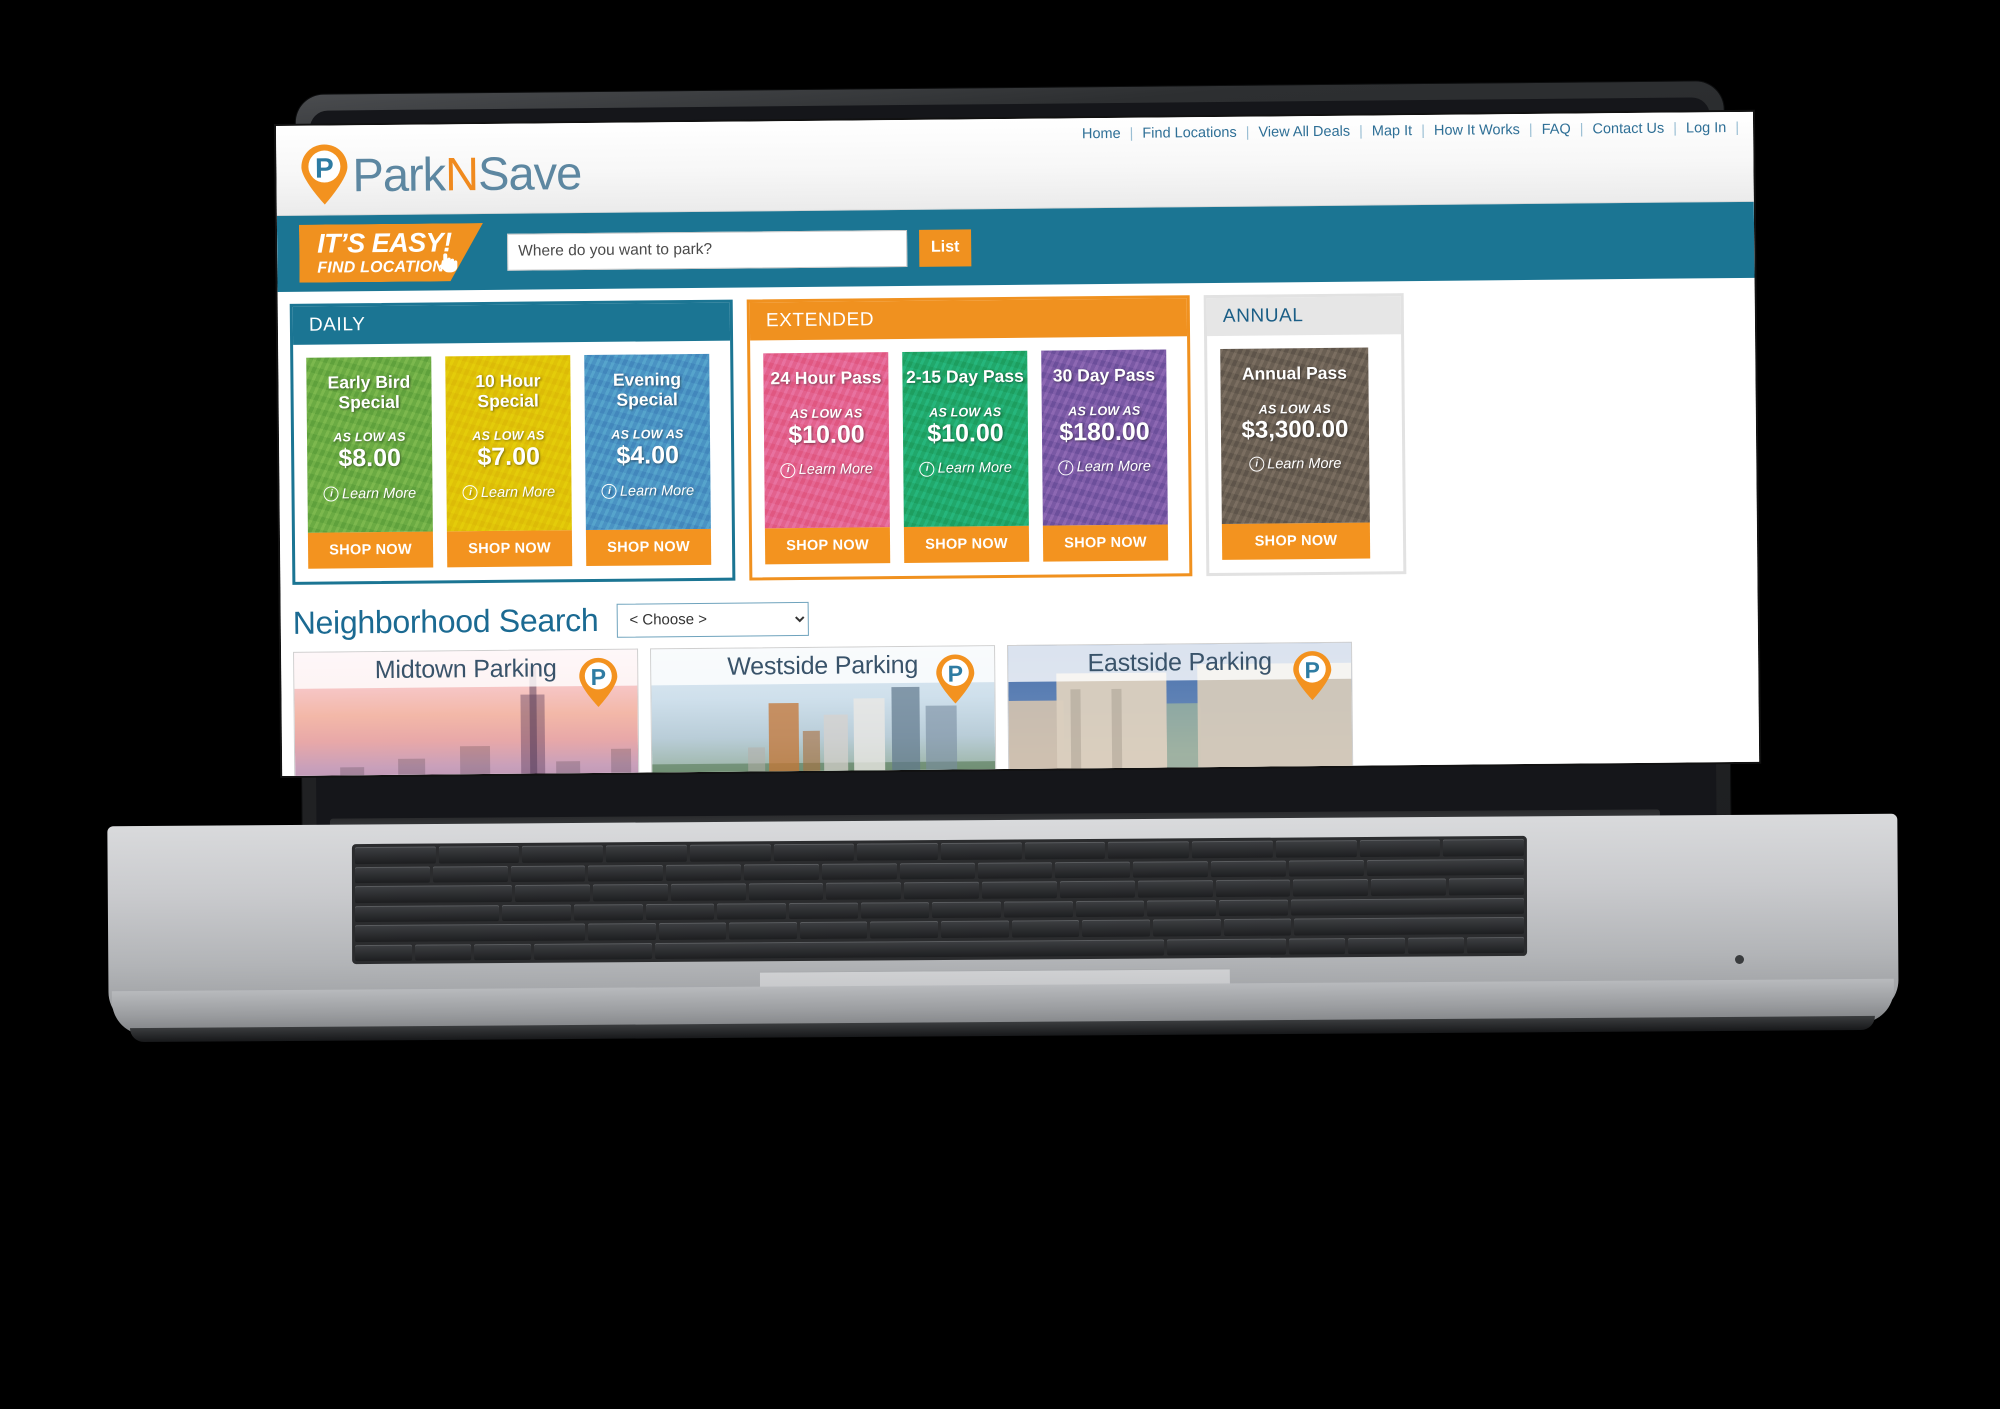 Image resolution: width=2000 pixels, height=1409 pixels. What do you see at coordinates (823, 710) in the screenshot?
I see `neighborhood-card-westside: Westside Parking P` at bounding box center [823, 710].